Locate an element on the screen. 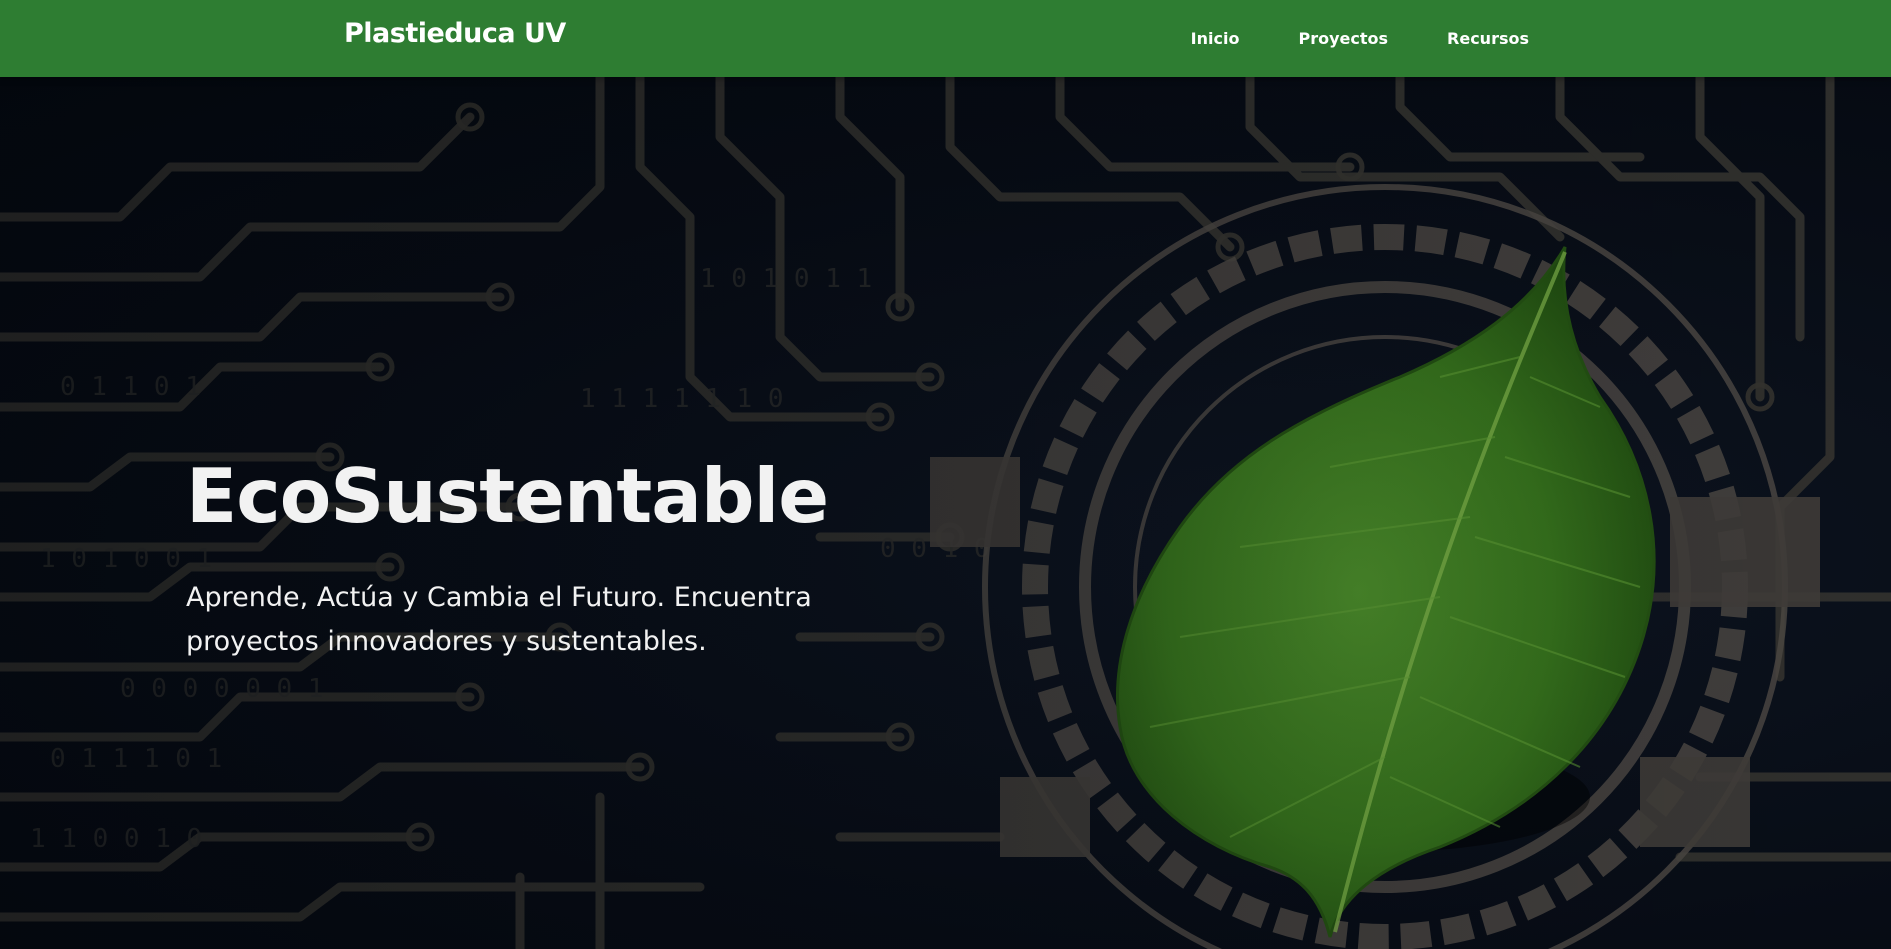 The height and width of the screenshot is (949, 1891). nav-links: Inicio Proyectos Recursos is located at coordinates (1360, 38).